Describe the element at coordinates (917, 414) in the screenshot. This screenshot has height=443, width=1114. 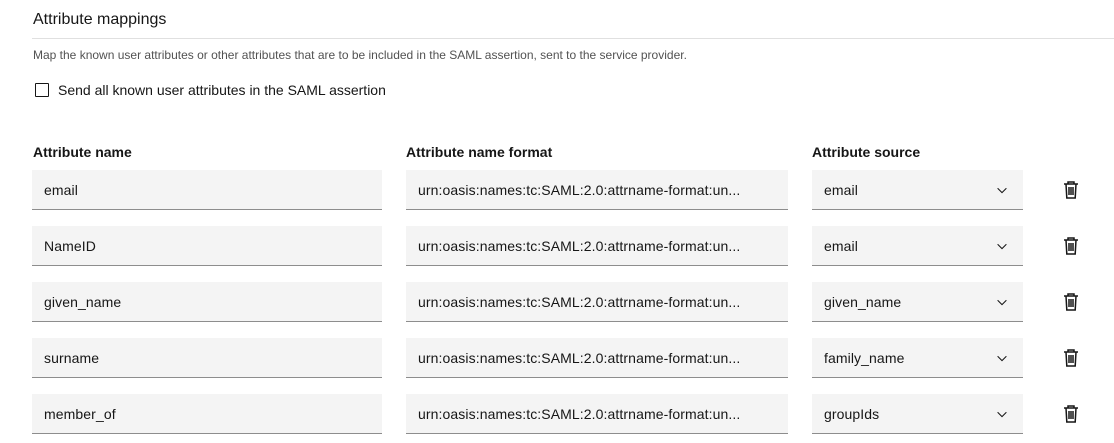
I see `attribute-source-select: groupIds` at that location.